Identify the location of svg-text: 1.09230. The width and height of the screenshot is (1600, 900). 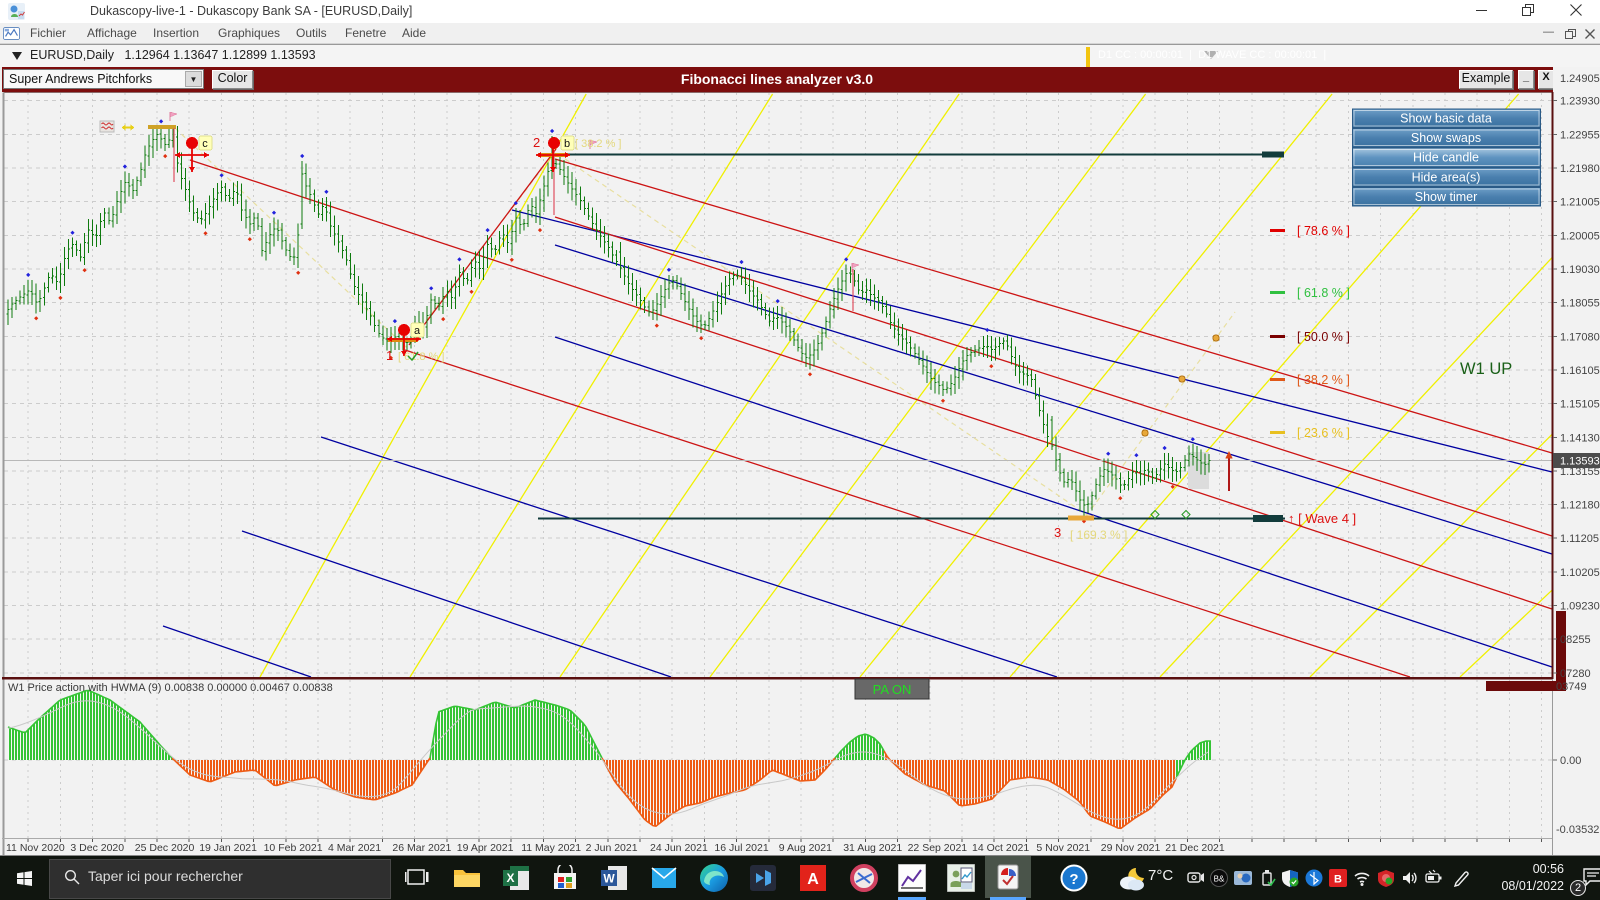
(1580, 607).